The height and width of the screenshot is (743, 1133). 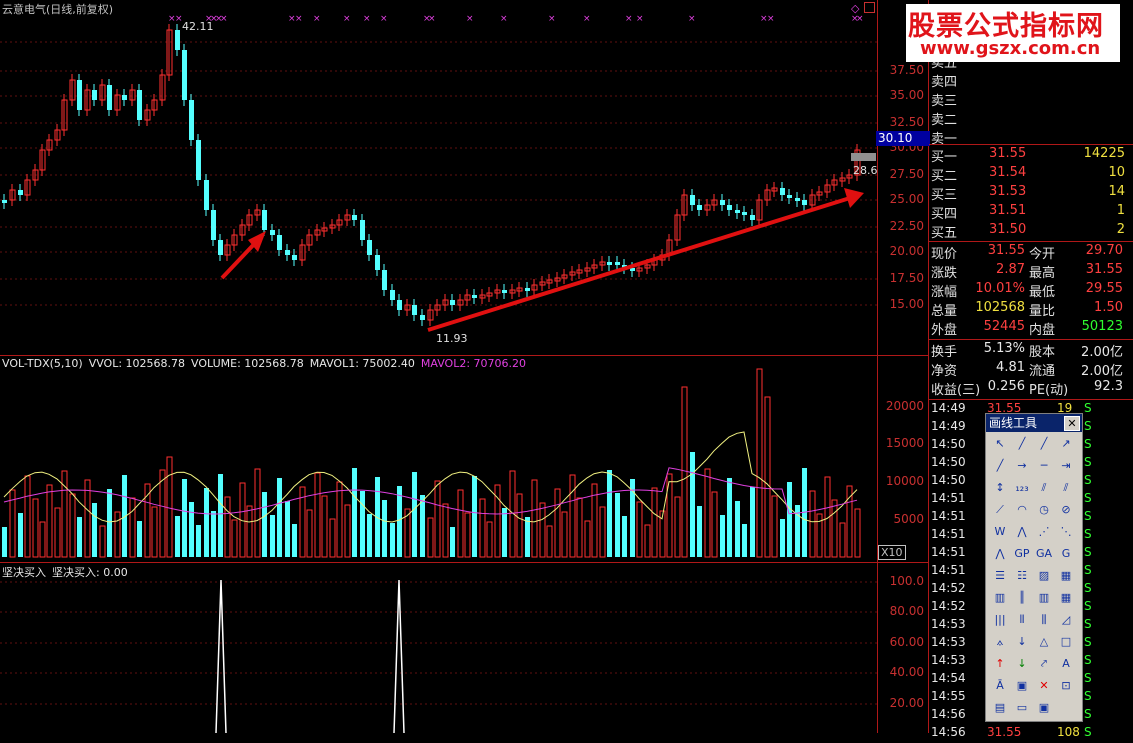 I want to click on slope-icon: ⟋, so click(x=1000, y=510).